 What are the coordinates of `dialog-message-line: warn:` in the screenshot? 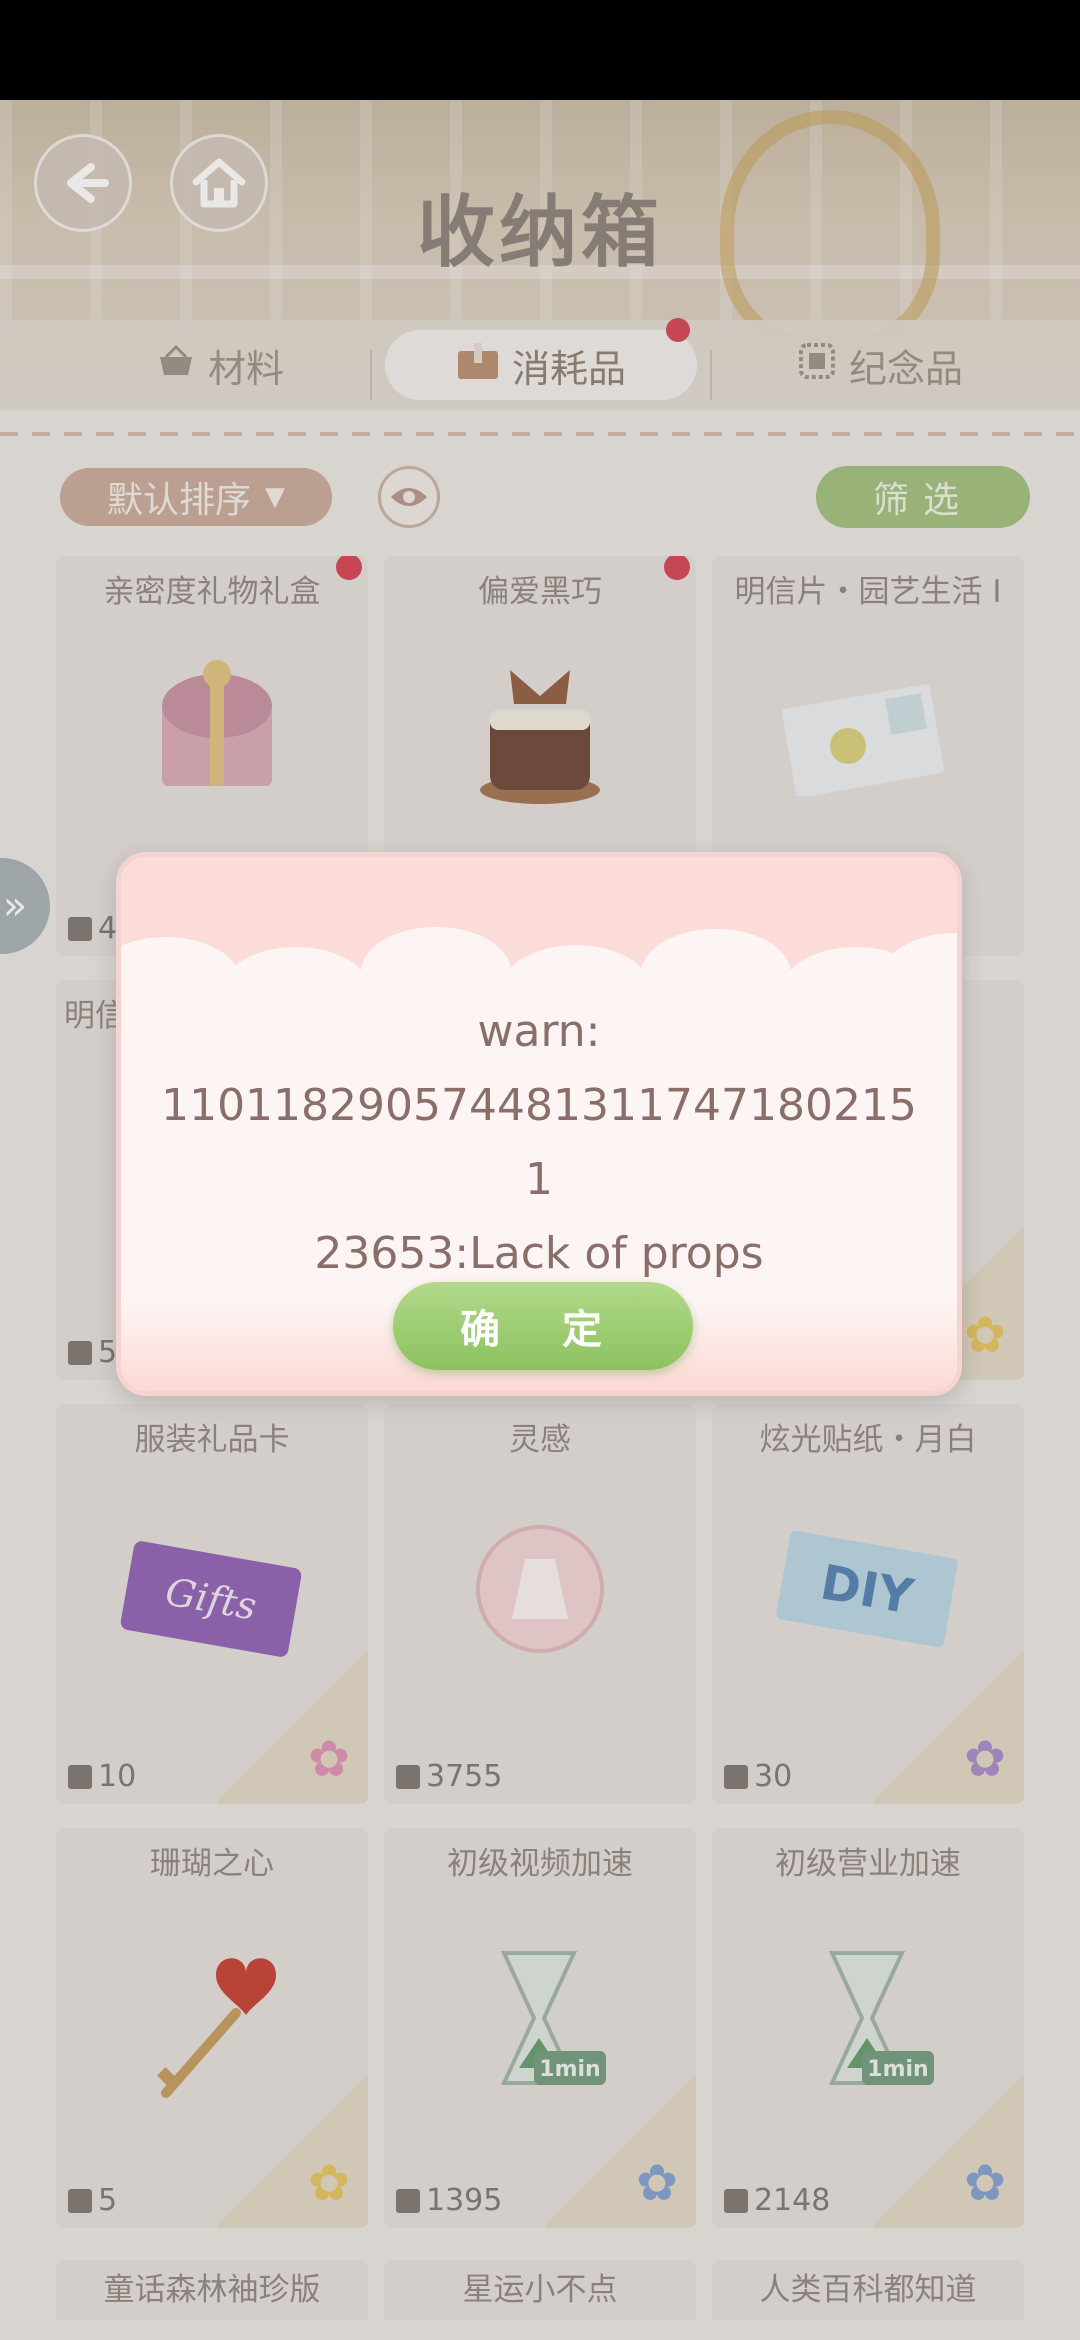 It's located at (539, 1031).